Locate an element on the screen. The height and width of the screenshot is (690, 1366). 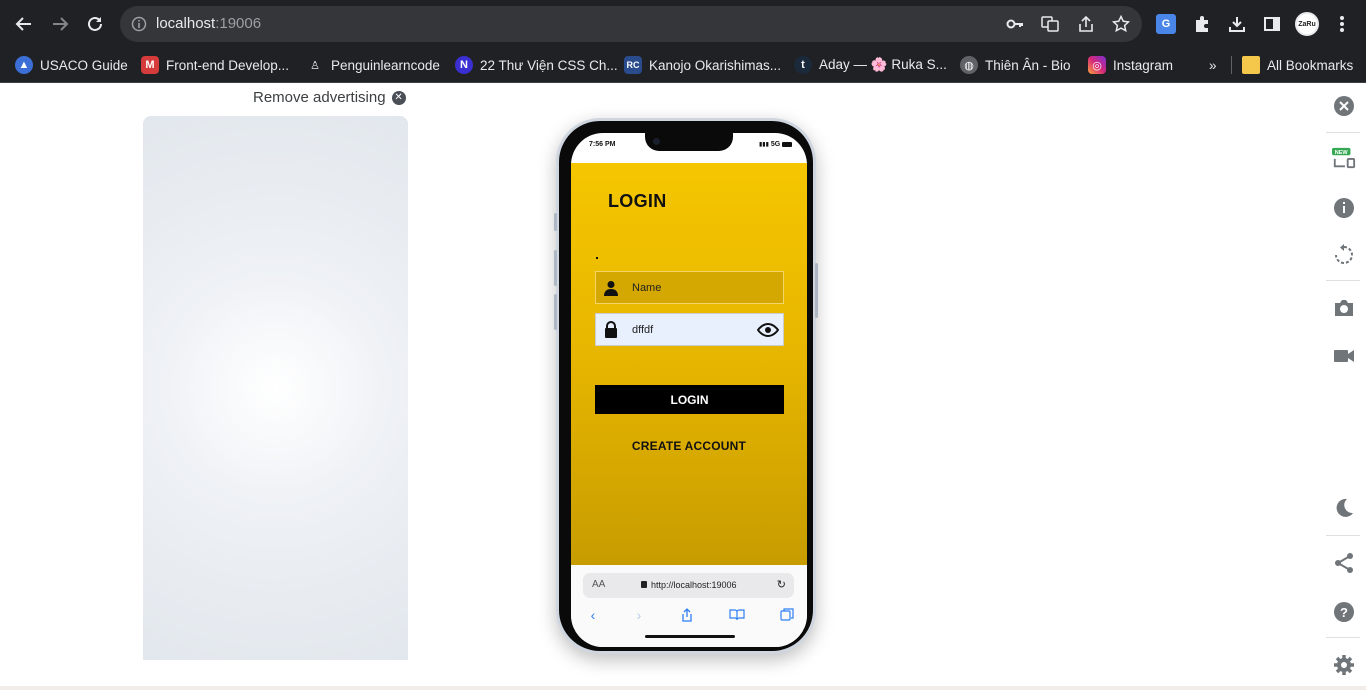
safari-toolbar: AA http://localhost:19006 ↻ ‹ › is located at coordinates (689, 606).